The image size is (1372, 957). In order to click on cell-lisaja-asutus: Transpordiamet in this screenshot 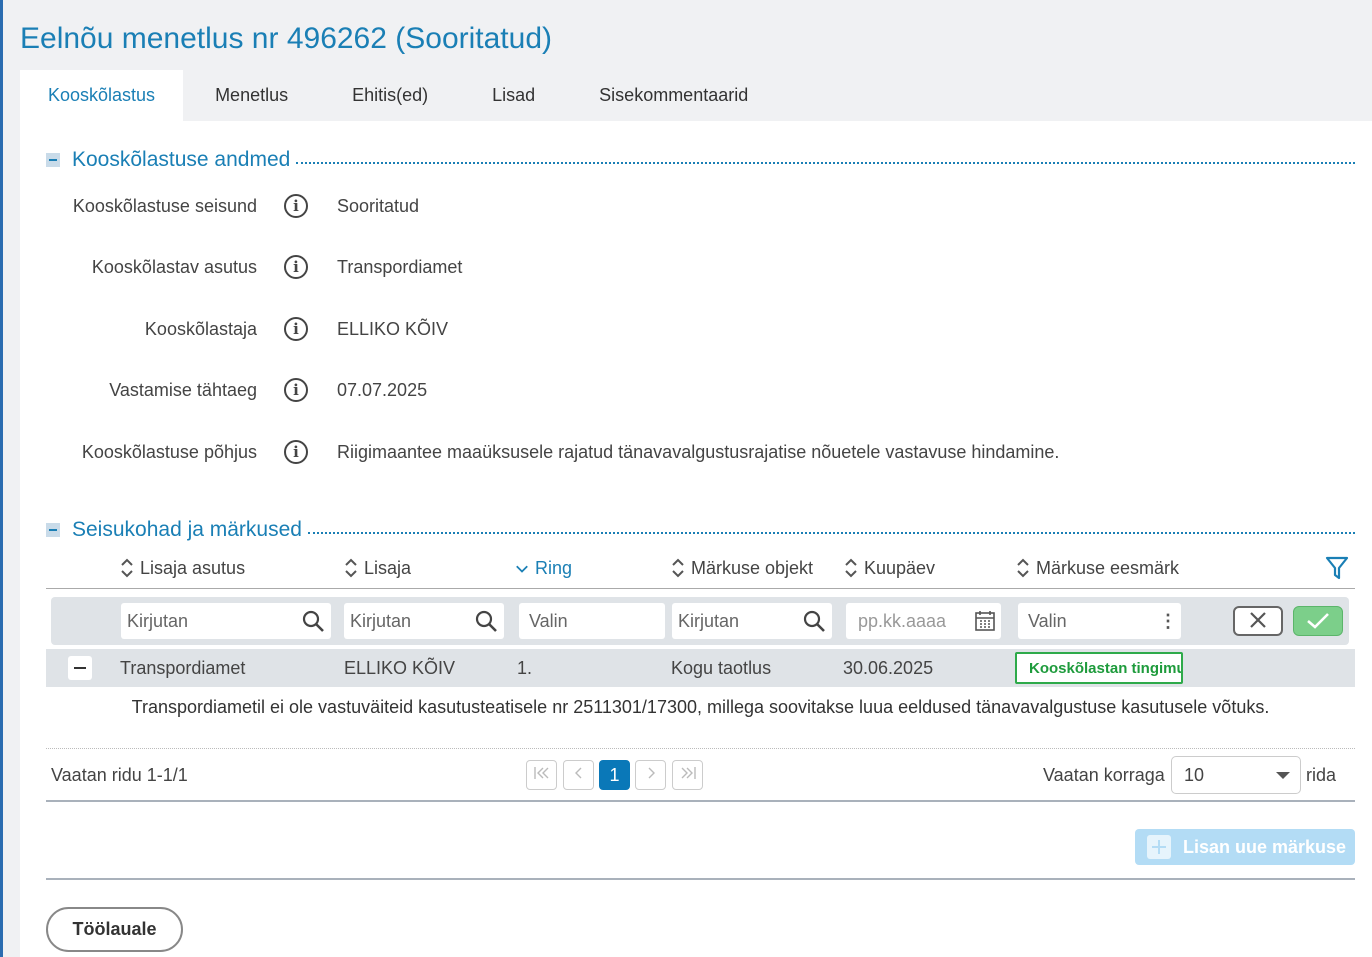, I will do `click(183, 668)`.